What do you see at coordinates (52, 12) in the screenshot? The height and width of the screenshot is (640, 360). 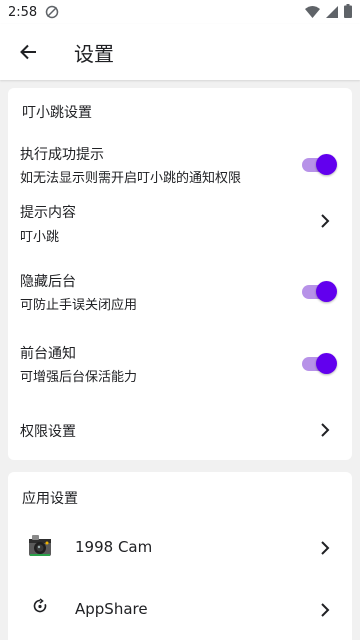 I see `dnd-off-icon` at bounding box center [52, 12].